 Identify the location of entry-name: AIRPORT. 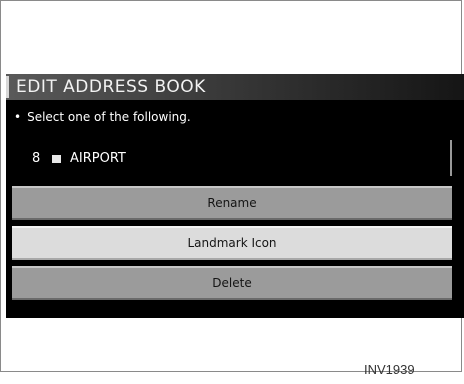
(98, 158).